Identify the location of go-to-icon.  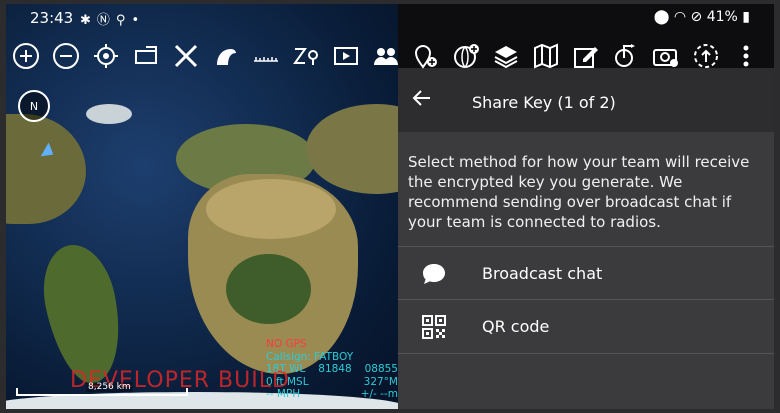
(305, 56).